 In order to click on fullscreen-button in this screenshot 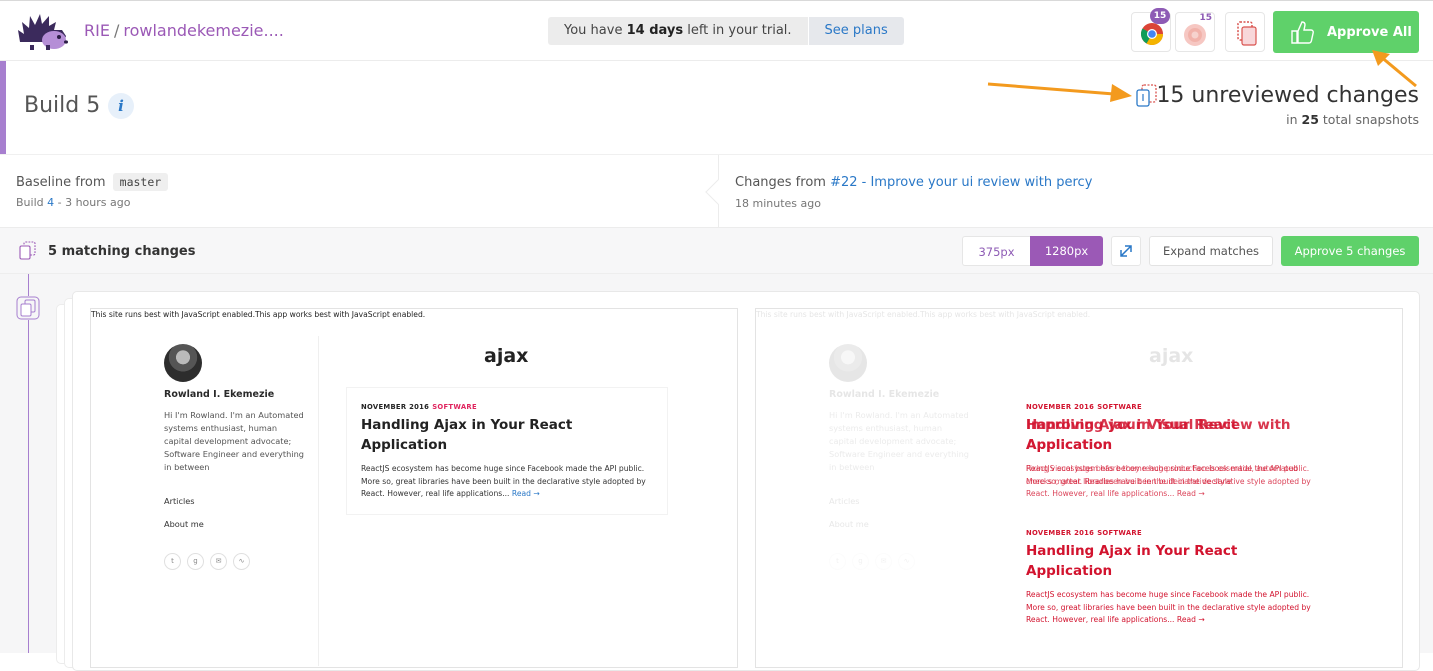, I will do `click(1126, 251)`.